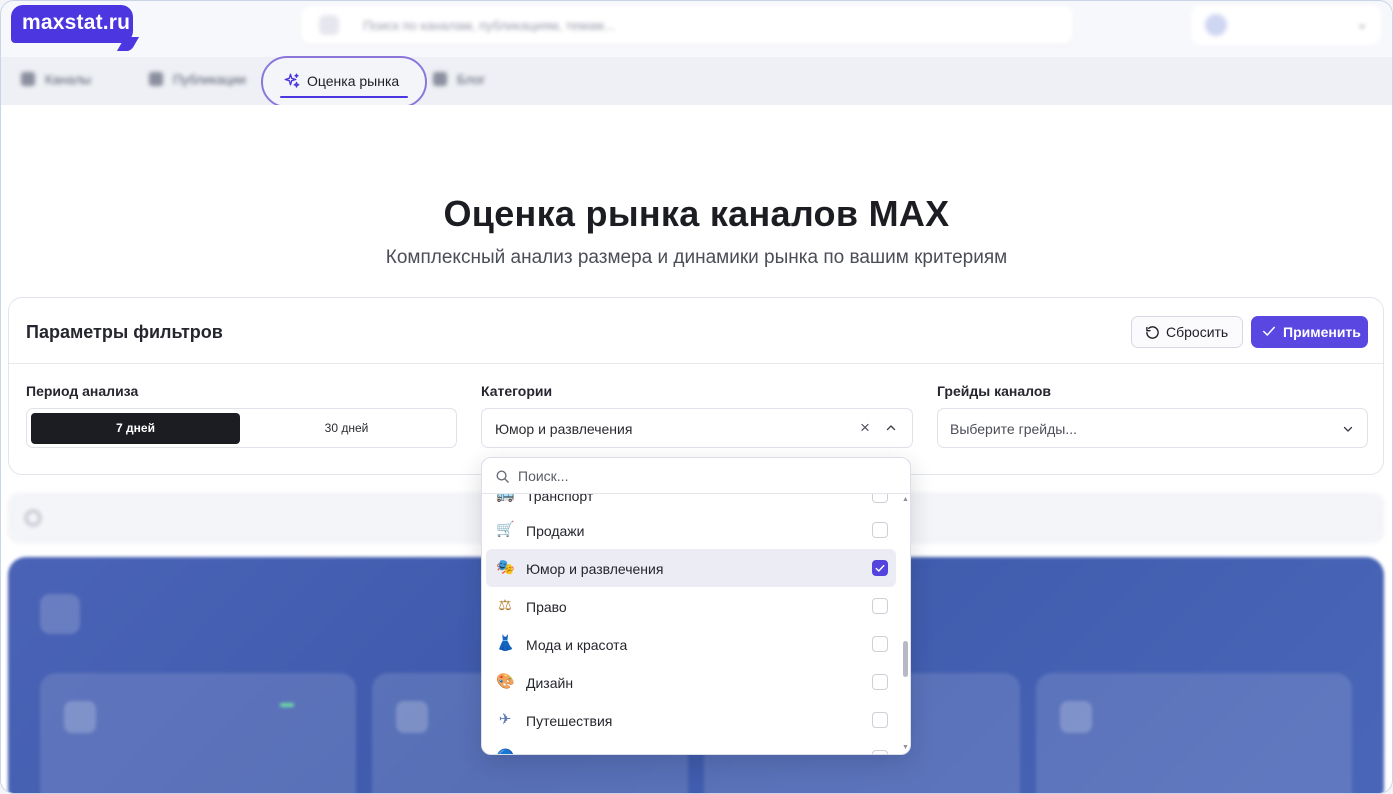 The height and width of the screenshot is (794, 1393). Describe the element at coordinates (865, 428) in the screenshot. I see `clear-icon: ×` at that location.